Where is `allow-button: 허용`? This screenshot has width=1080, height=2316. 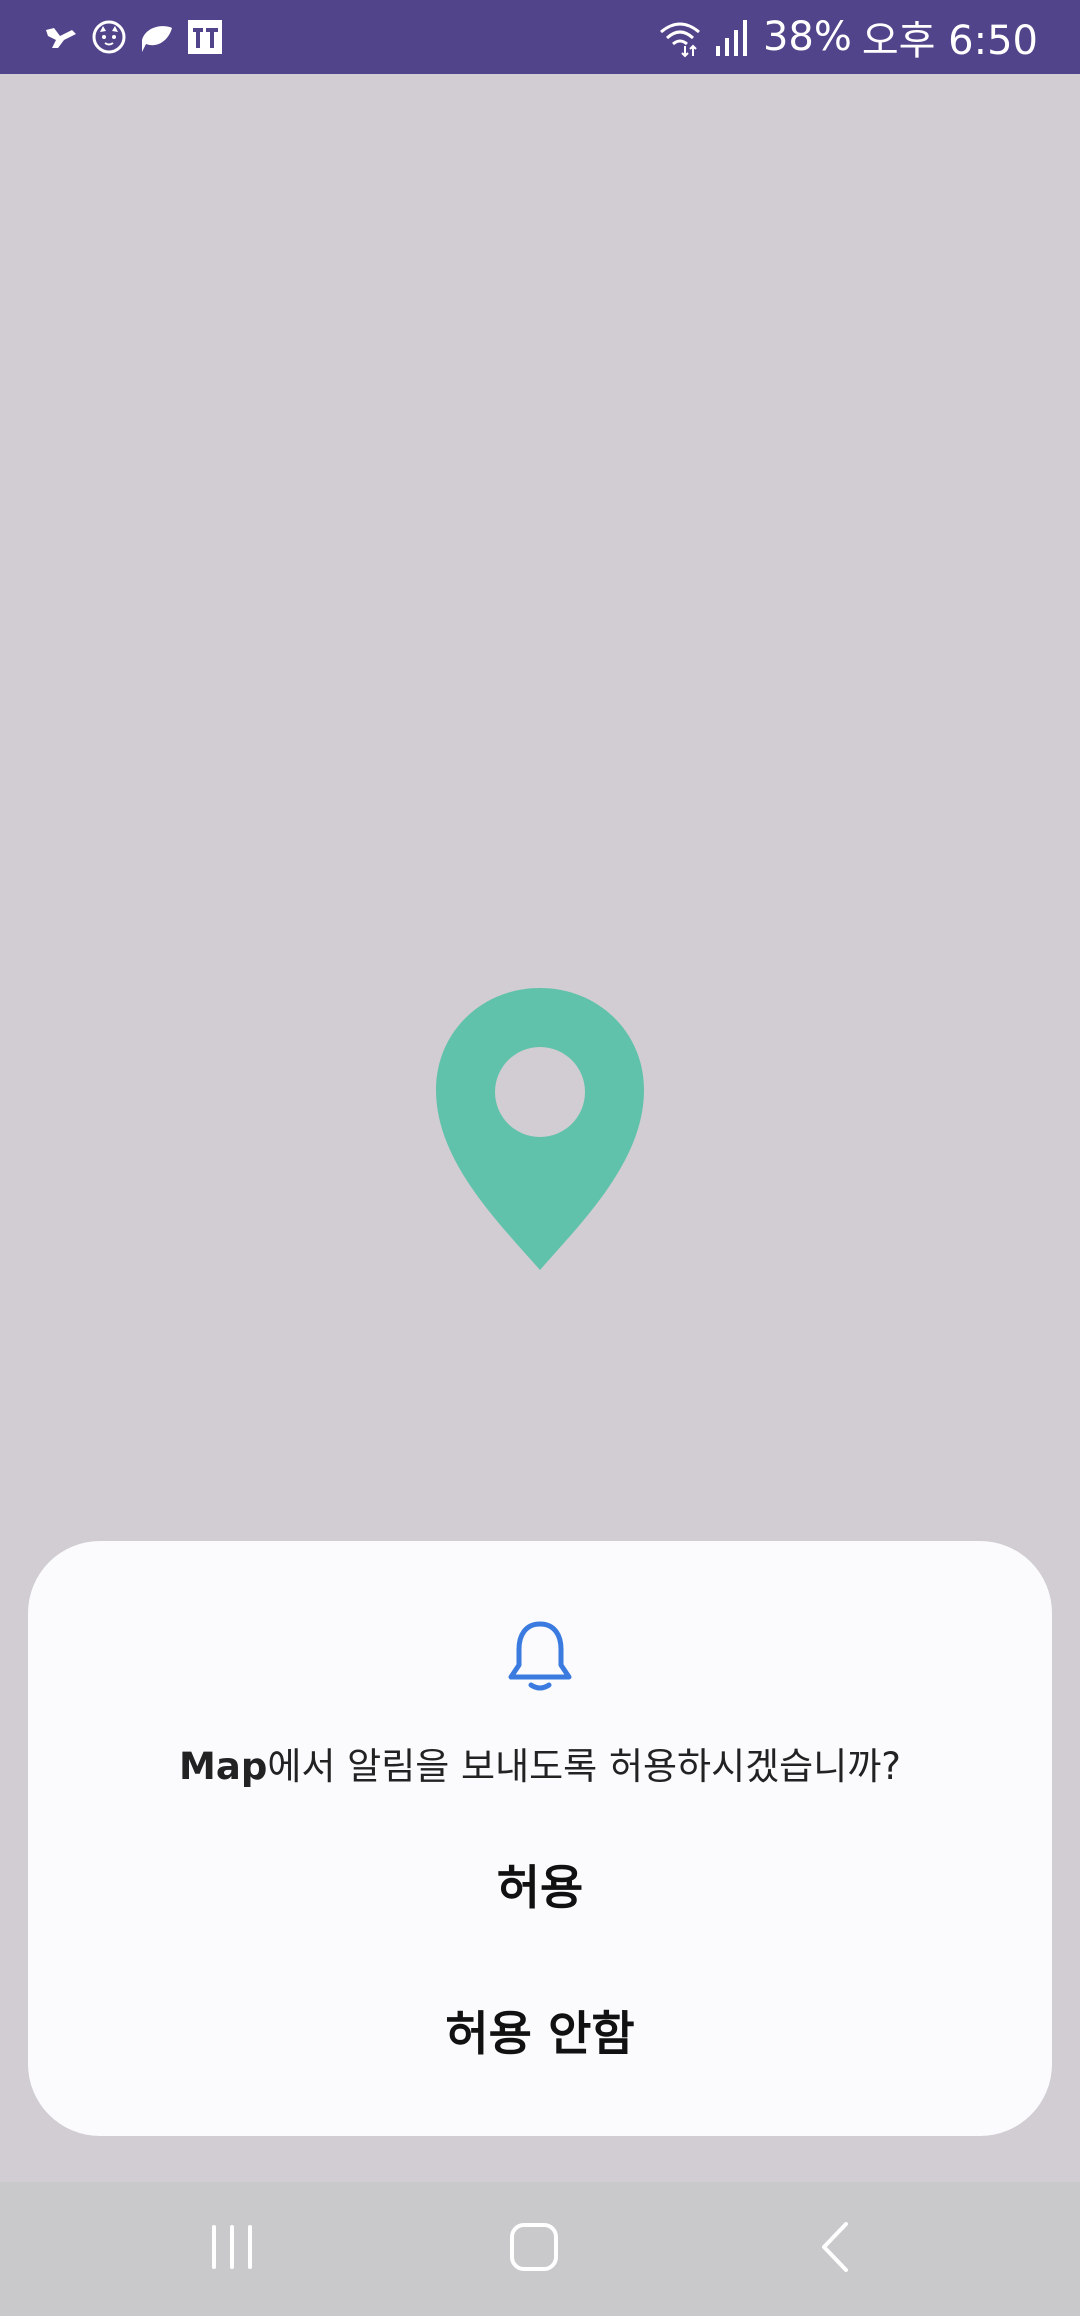 allow-button: 허용 is located at coordinates (540, 1883).